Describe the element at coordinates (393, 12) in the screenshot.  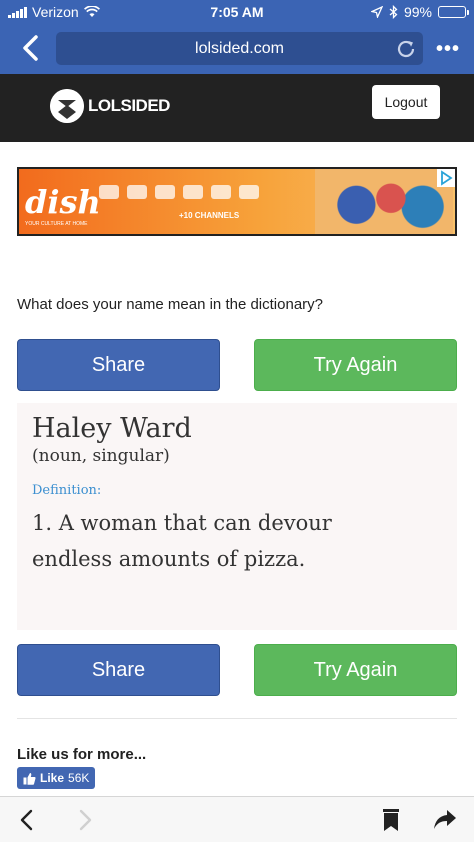
I see `bluetooth-icon` at that location.